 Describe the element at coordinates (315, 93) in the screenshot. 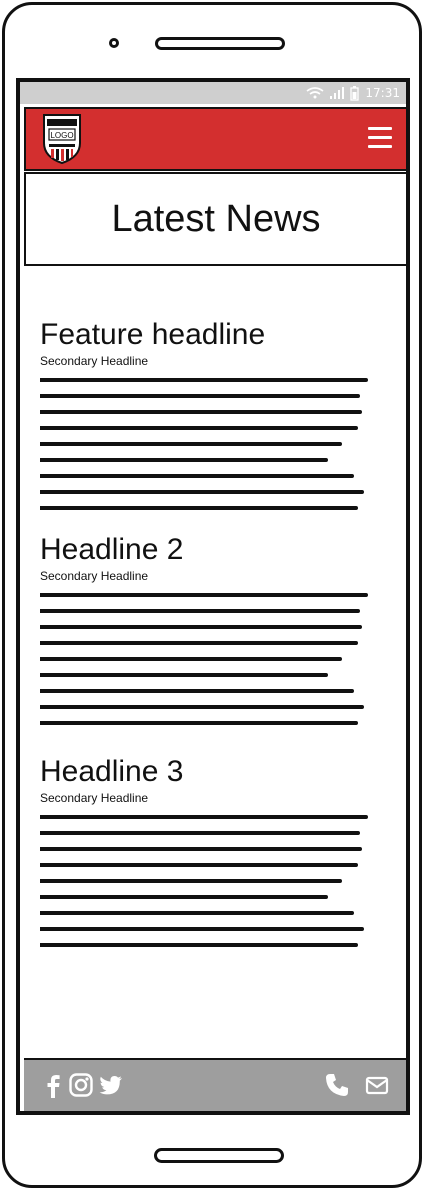

I see `wifi-icon` at that location.